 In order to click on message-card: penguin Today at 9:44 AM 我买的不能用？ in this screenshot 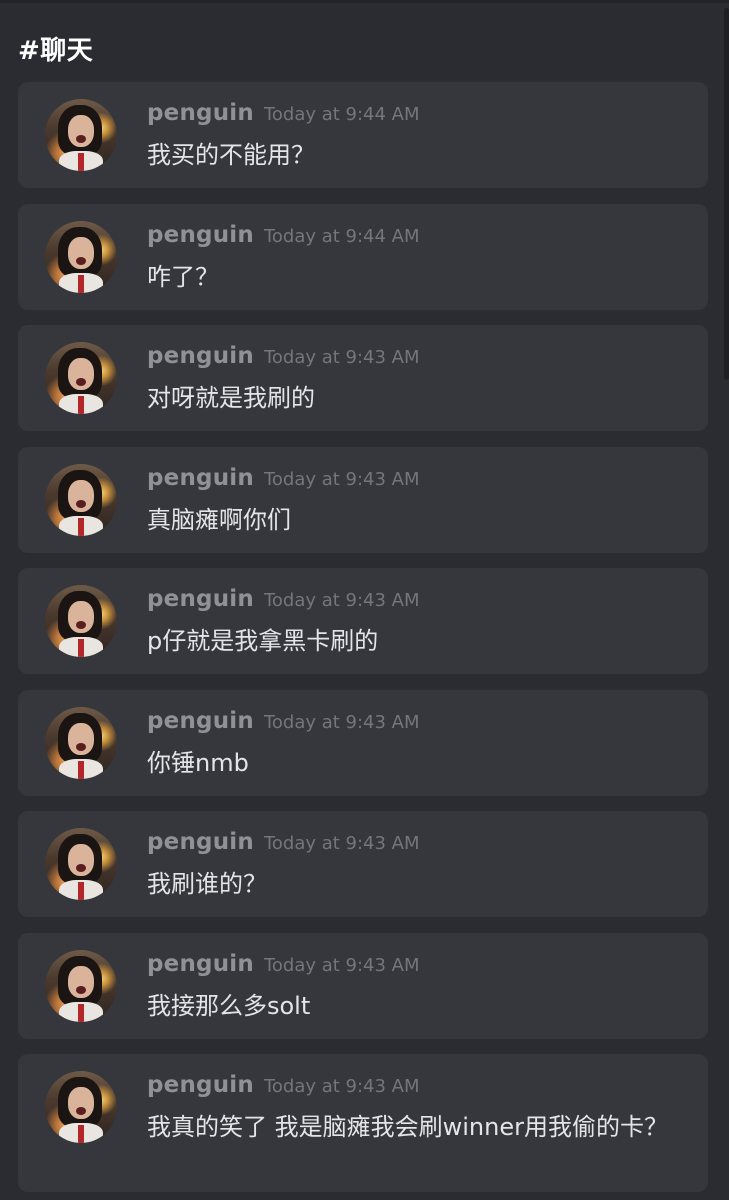, I will do `click(363, 135)`.